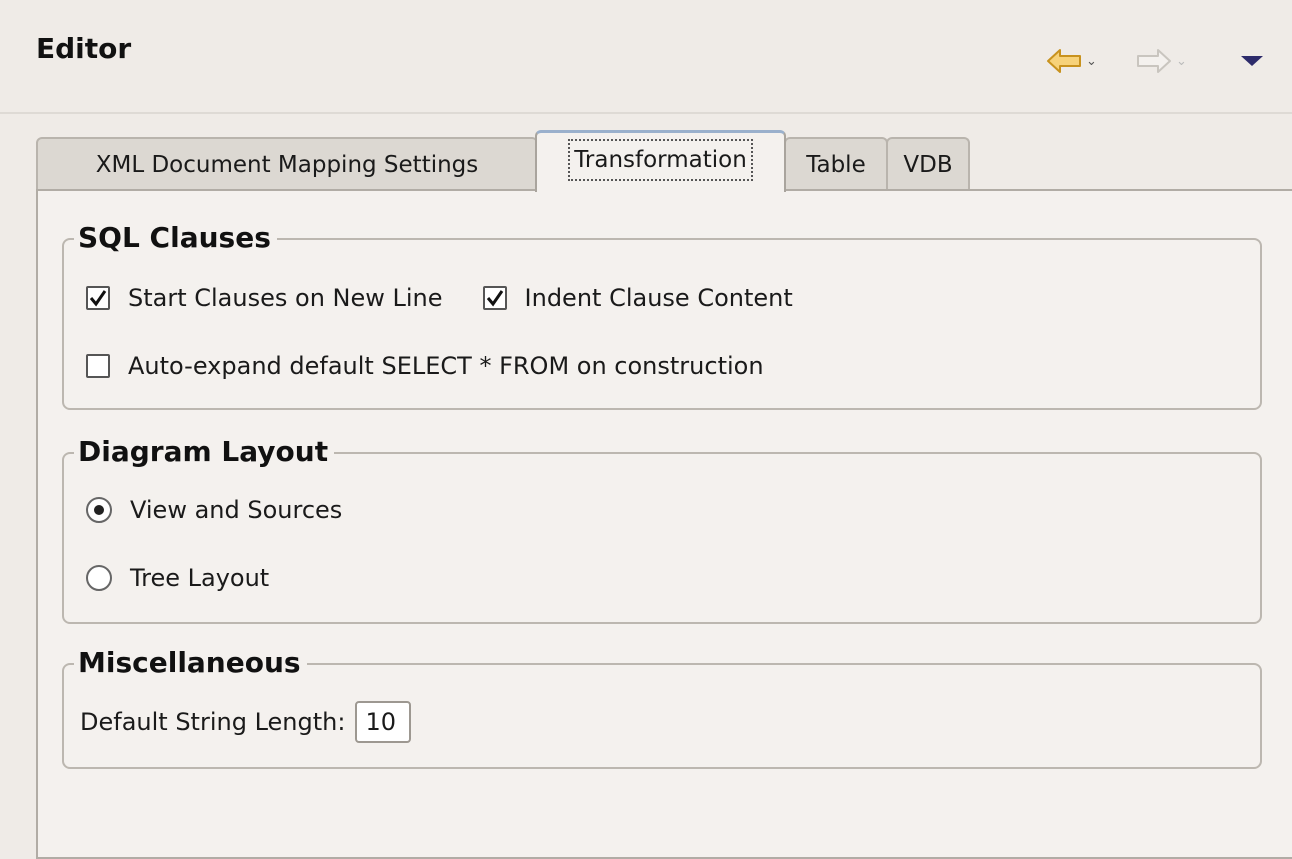 This screenshot has height=859, width=1292. I want to click on forward-dropdown-icon: ⌄, so click(1181, 61).